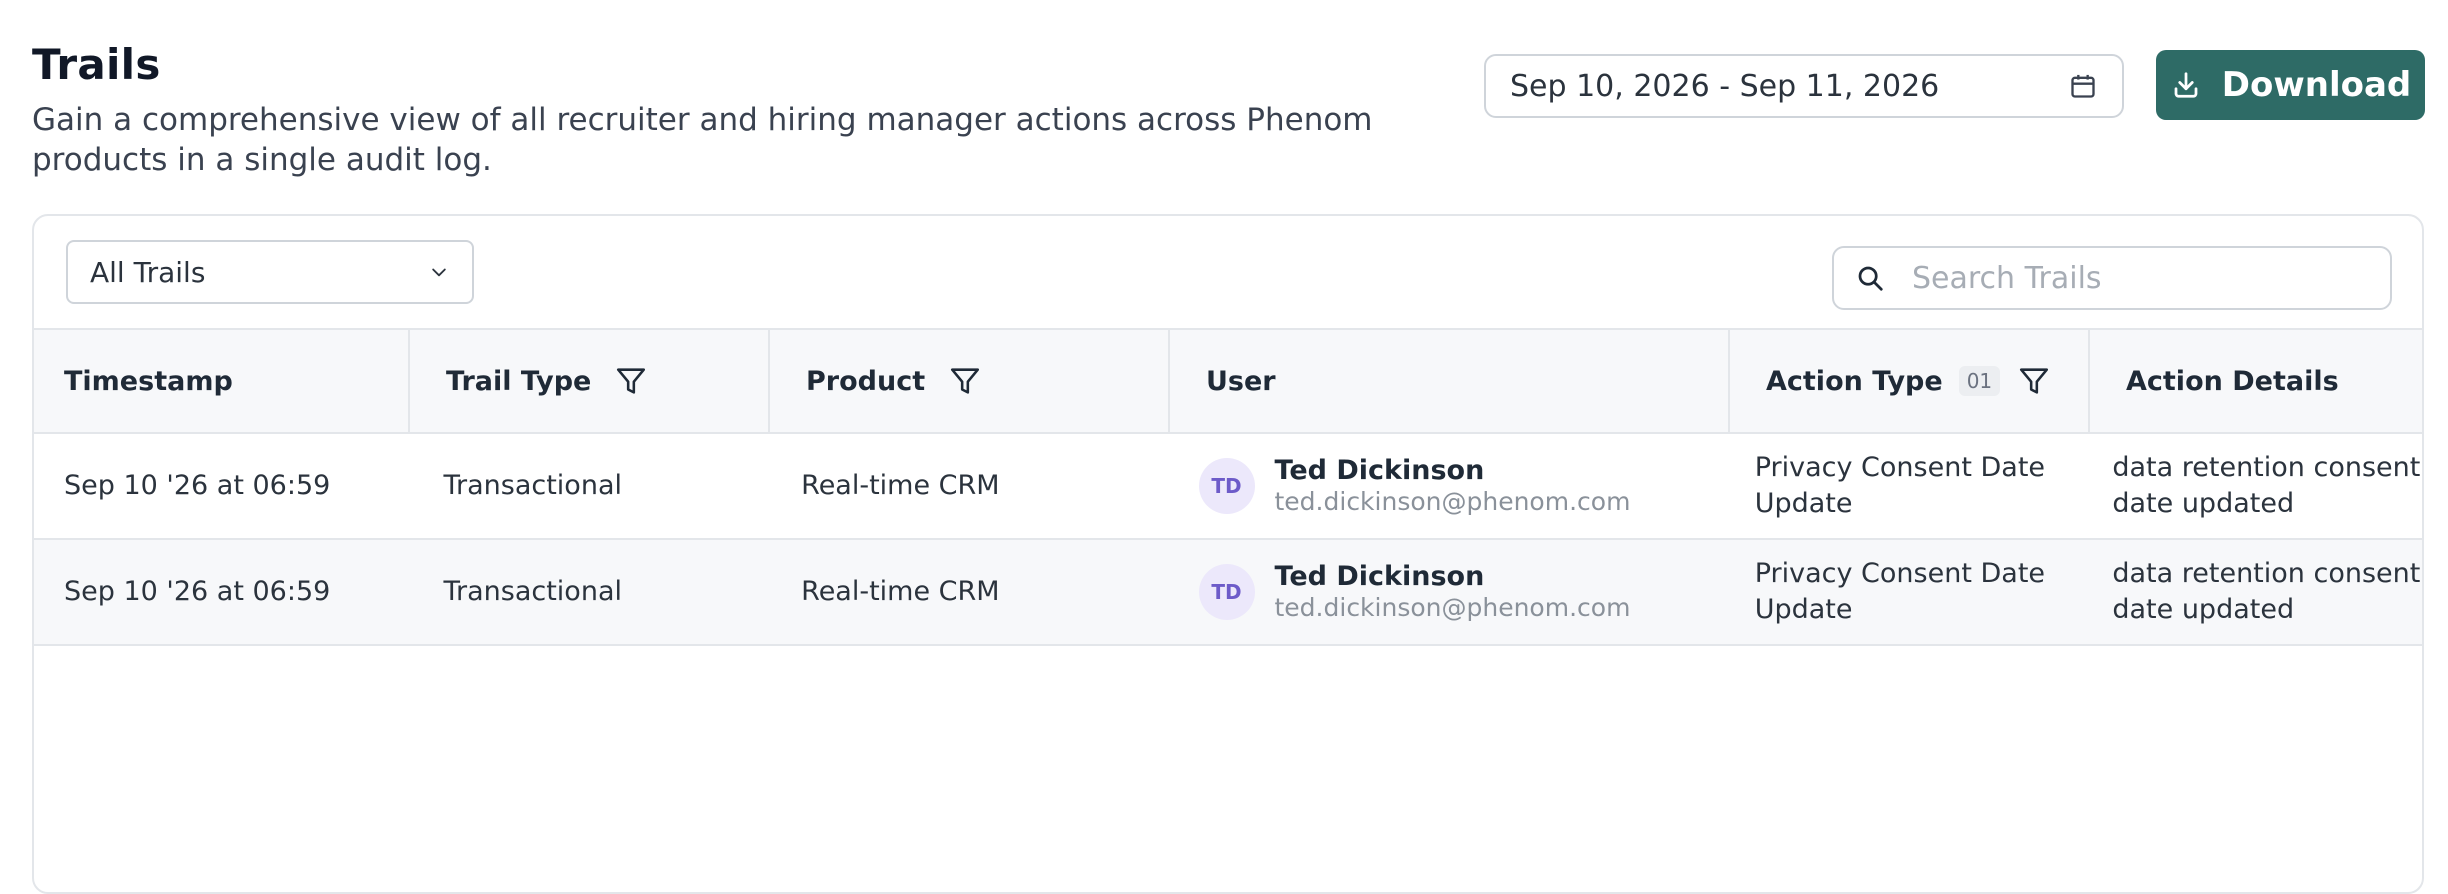  What do you see at coordinates (270, 272) in the screenshot?
I see `trail-type-select: All Trails` at bounding box center [270, 272].